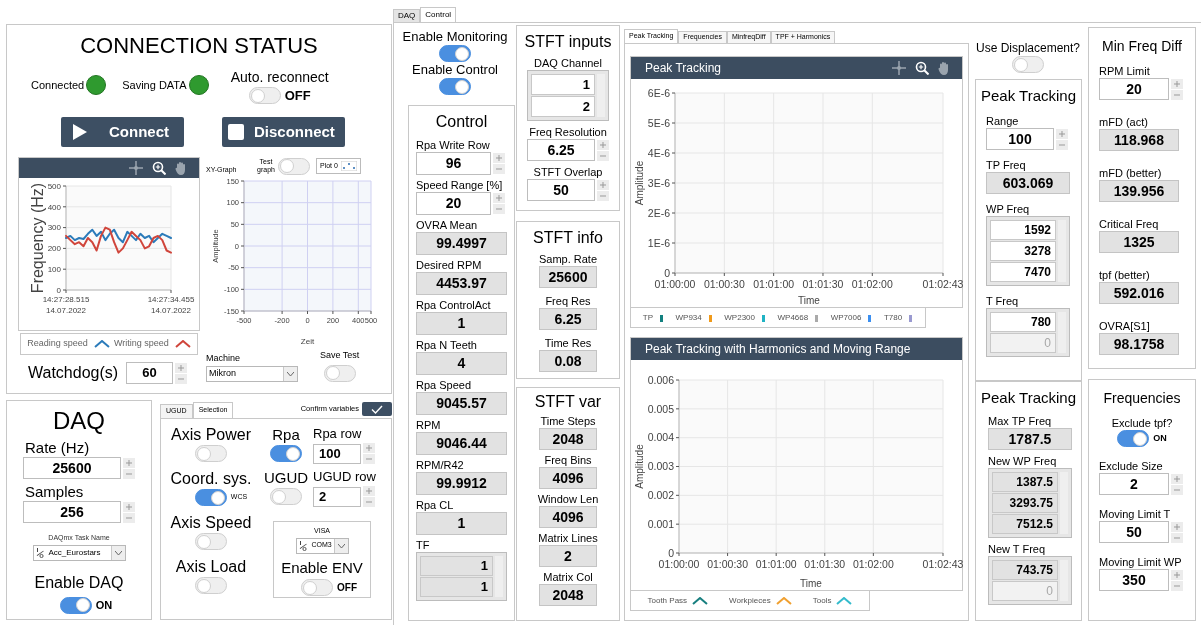  Describe the element at coordinates (377, 409) in the screenshot. I see `confirm-button` at that location.